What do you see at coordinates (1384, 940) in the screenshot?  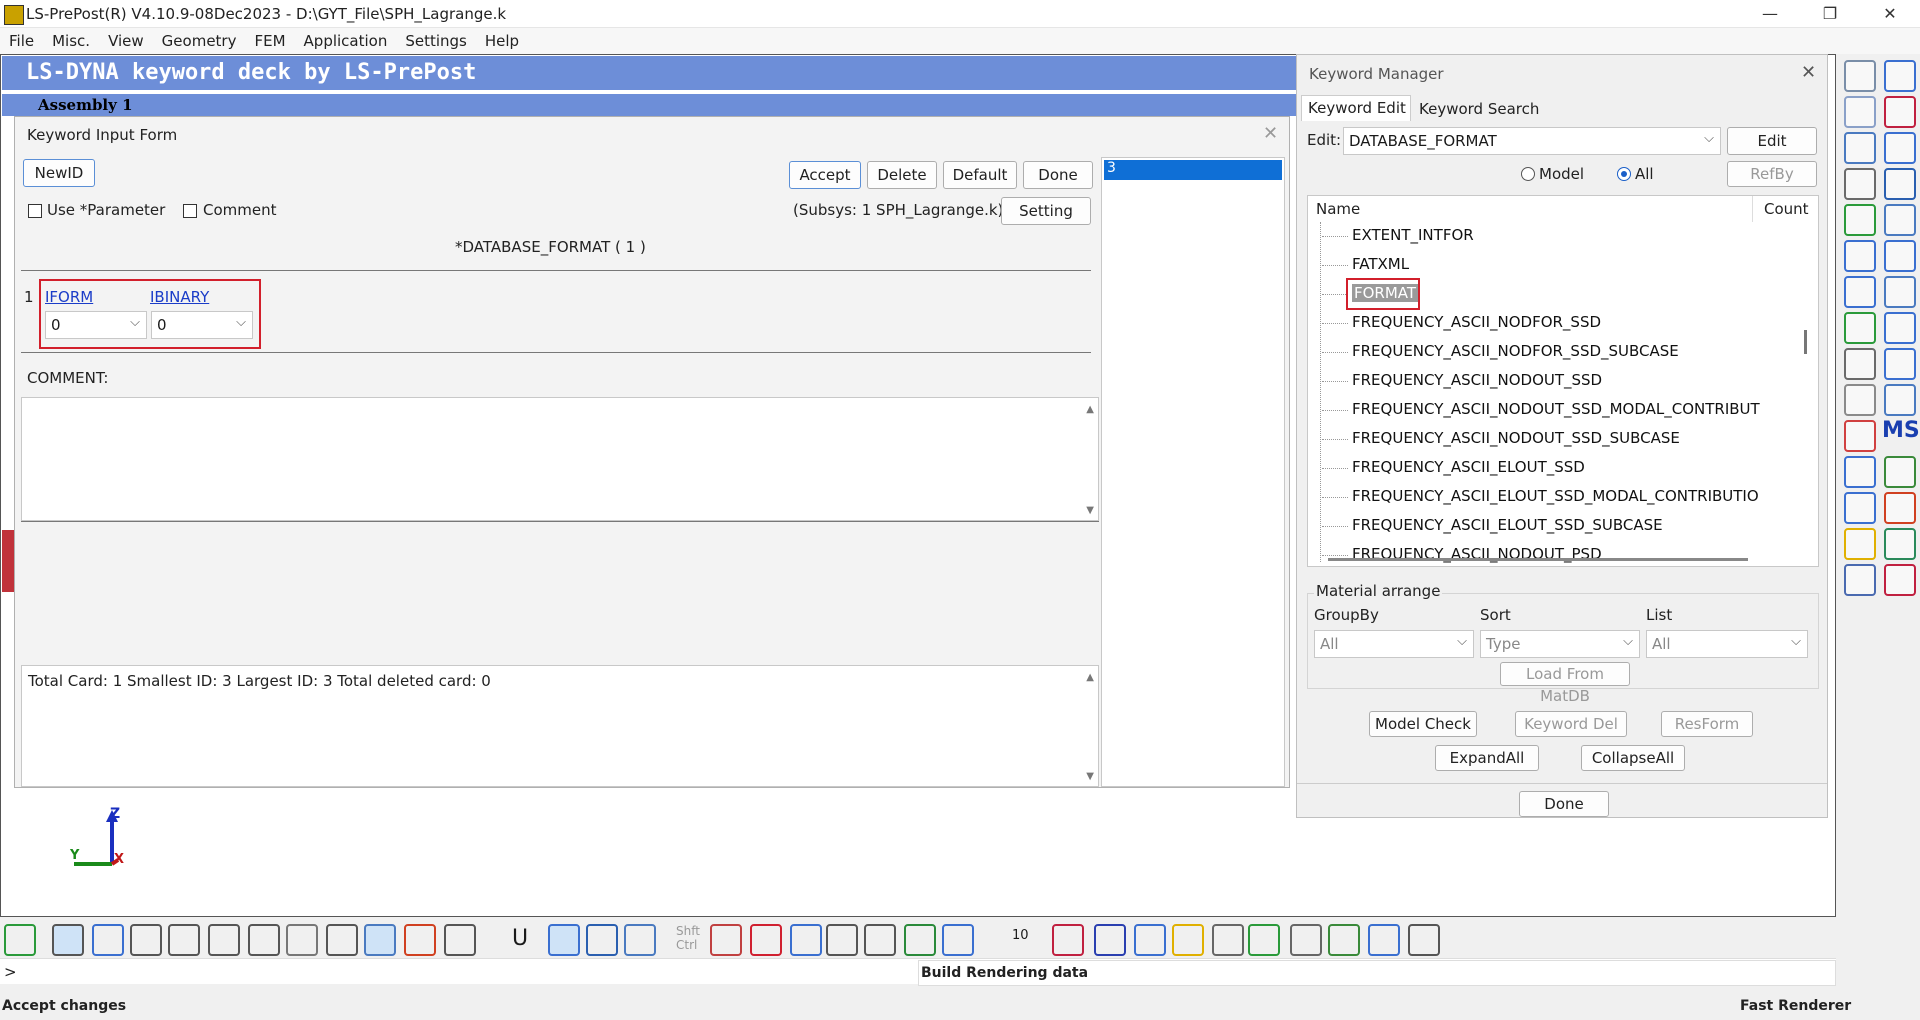 I see `chart-icon` at bounding box center [1384, 940].